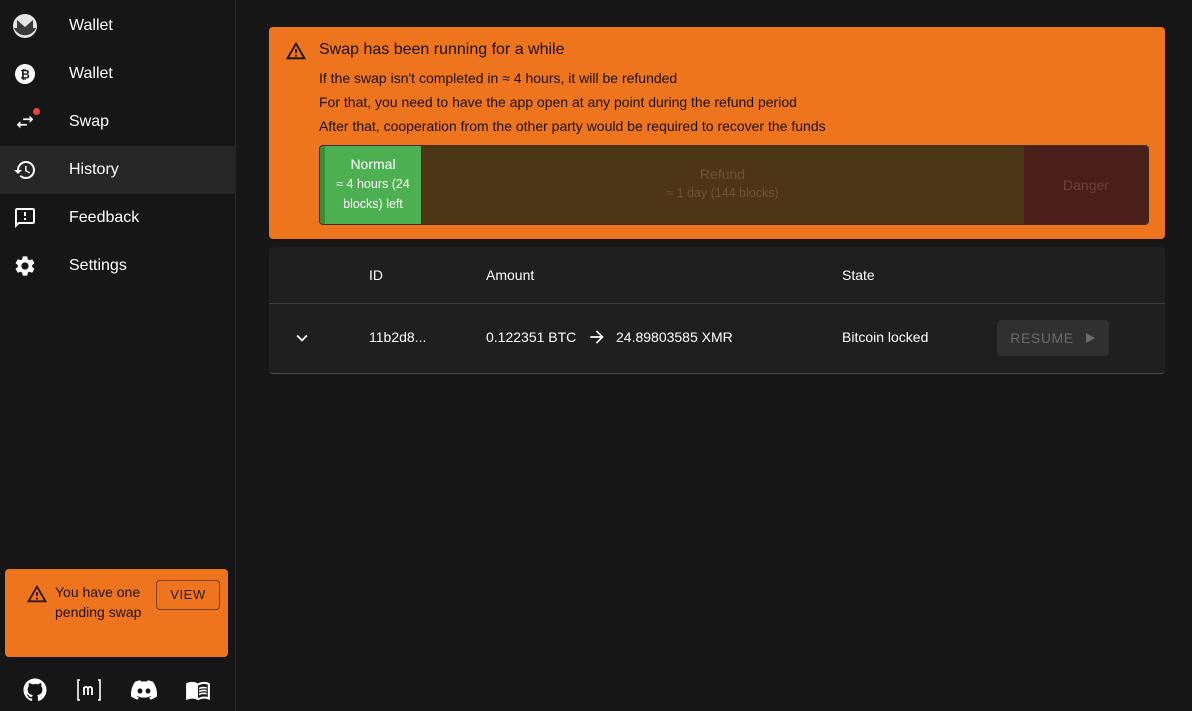 The image size is (1192, 711). Describe the element at coordinates (98, 265) in the screenshot. I see `sidebar-item-label: Settings` at that location.